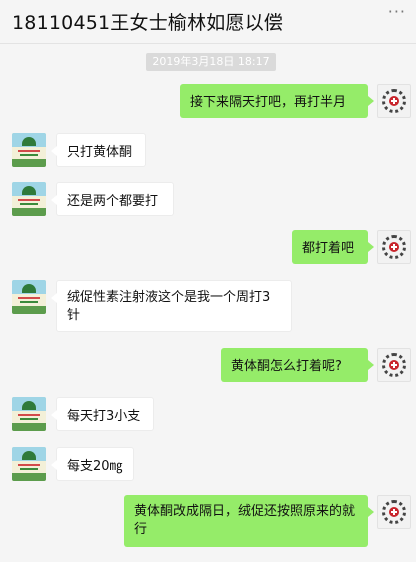  Describe the element at coordinates (148, 23) in the screenshot. I see `chat-title: 18110451王女士榆林如愿以偿` at that location.